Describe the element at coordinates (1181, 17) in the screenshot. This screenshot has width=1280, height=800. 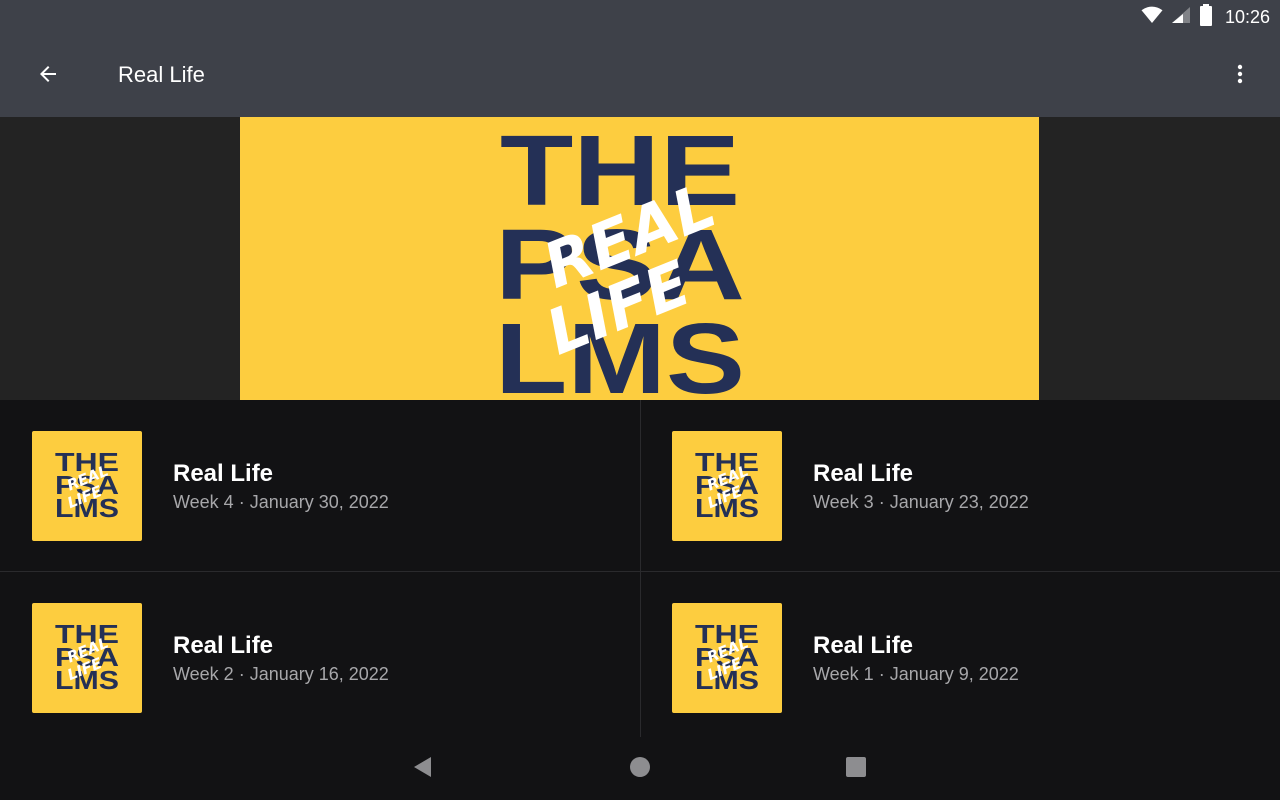
I see `cellular-signal-icon` at that location.